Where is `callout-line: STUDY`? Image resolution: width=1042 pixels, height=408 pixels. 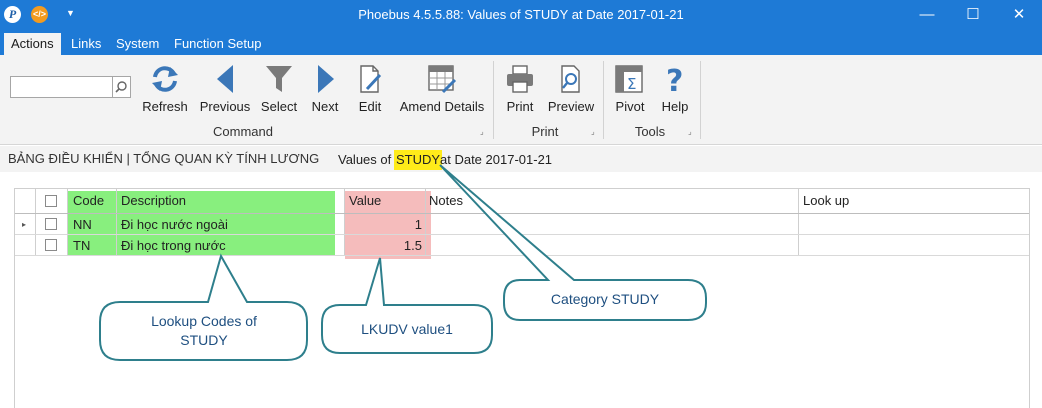 callout-line: STUDY is located at coordinates (204, 340).